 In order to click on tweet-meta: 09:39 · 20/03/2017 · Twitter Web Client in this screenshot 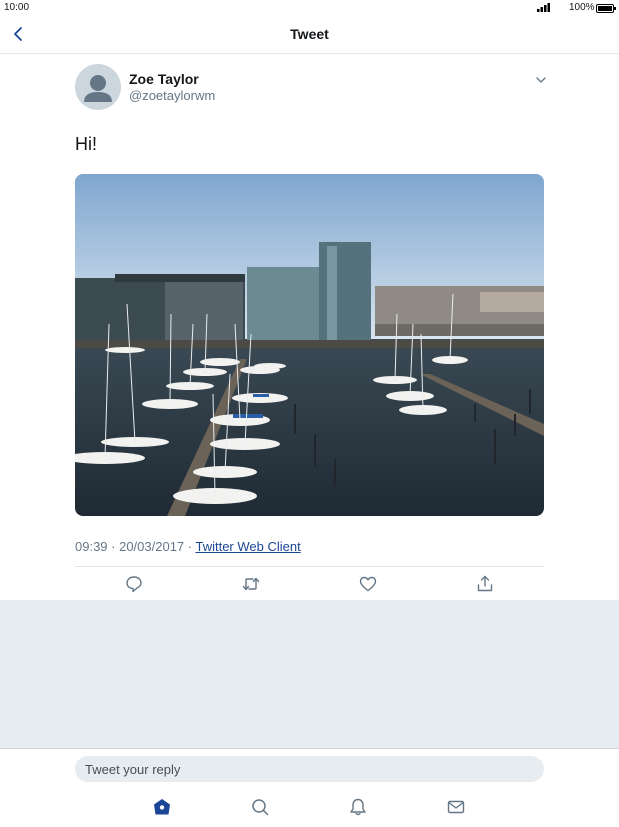, I will do `click(188, 546)`.